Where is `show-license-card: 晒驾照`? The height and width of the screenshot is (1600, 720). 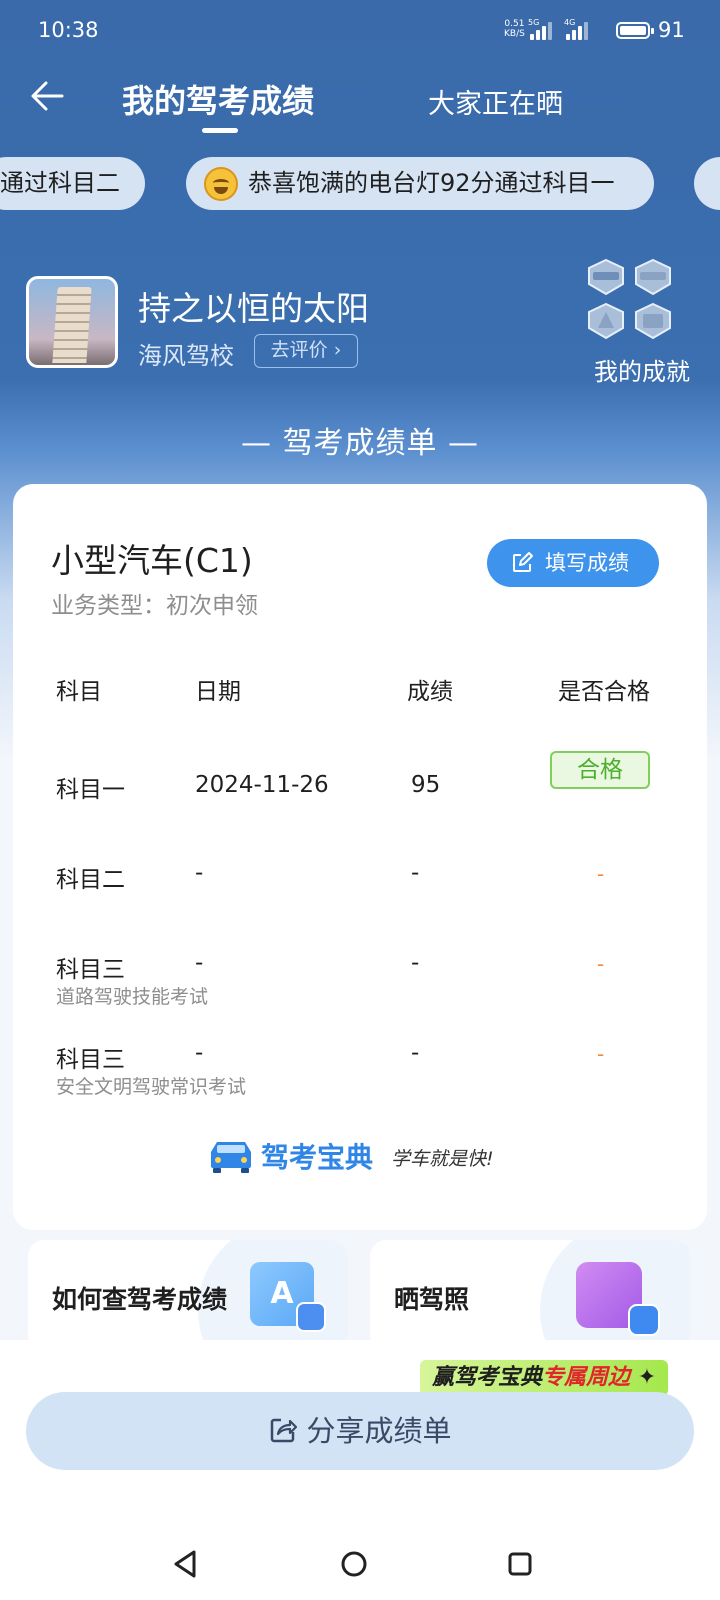 show-license-card: 晒驾照 is located at coordinates (530, 1295).